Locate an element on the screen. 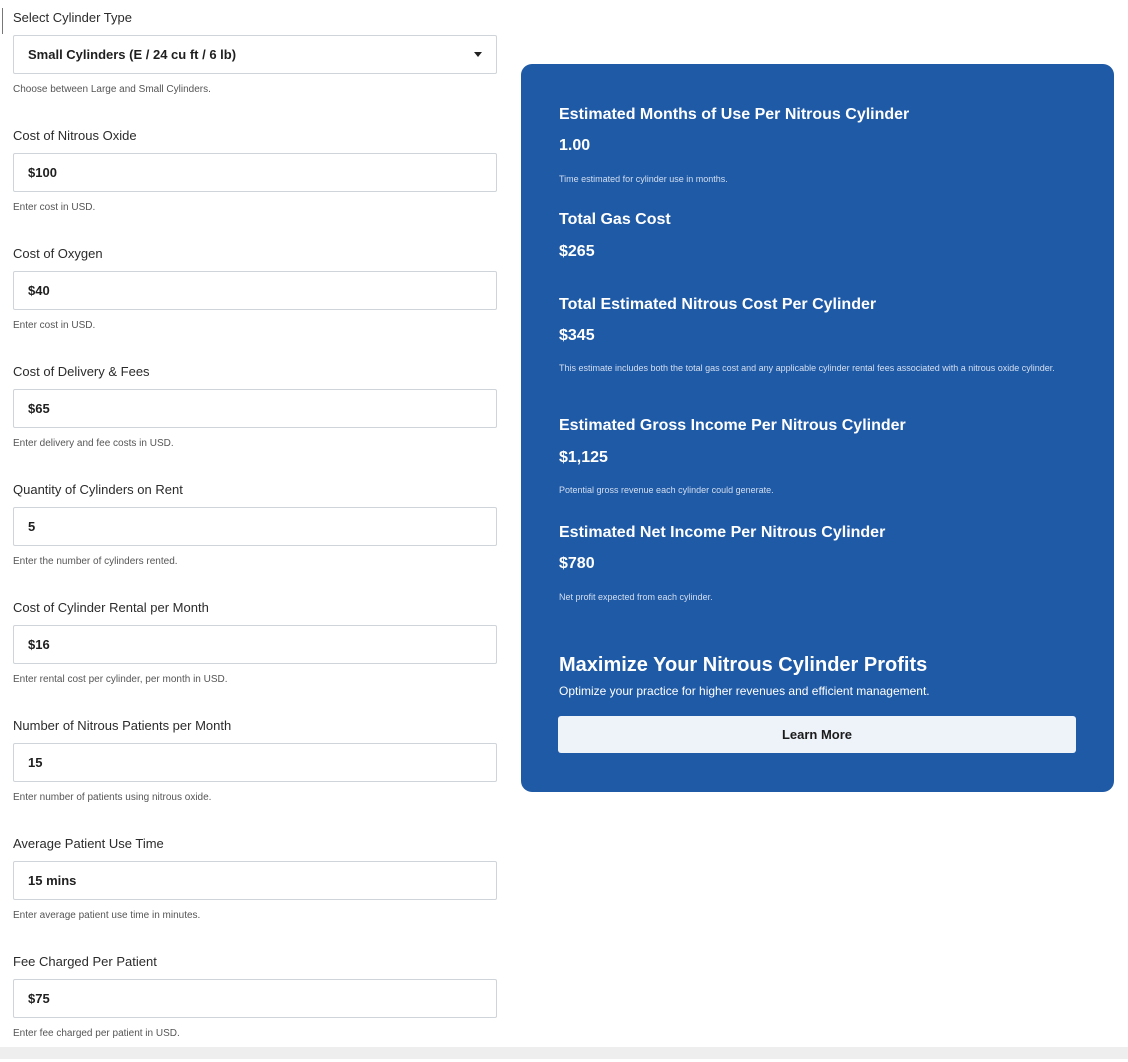 This screenshot has height=1062, width=1128. select-value: Small Cylinders (E / 24 cu ft / 6 lb) is located at coordinates (132, 54).